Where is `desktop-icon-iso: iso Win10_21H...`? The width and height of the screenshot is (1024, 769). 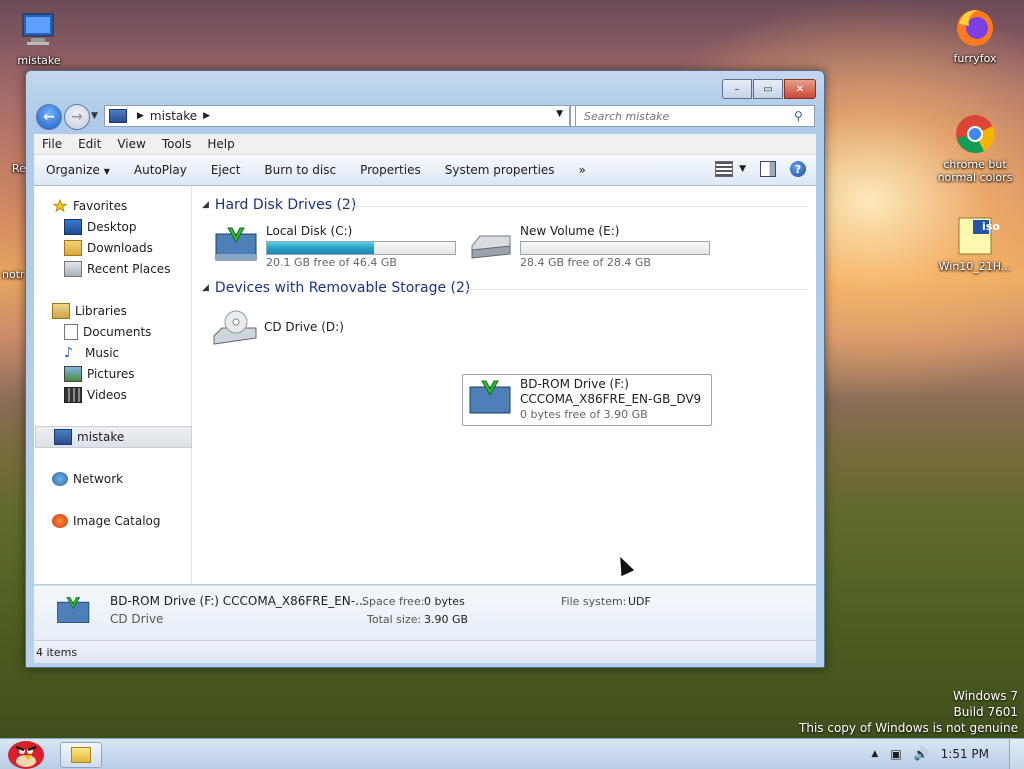
desktop-icon-iso: iso Win10_21H... is located at coordinates (975, 243).